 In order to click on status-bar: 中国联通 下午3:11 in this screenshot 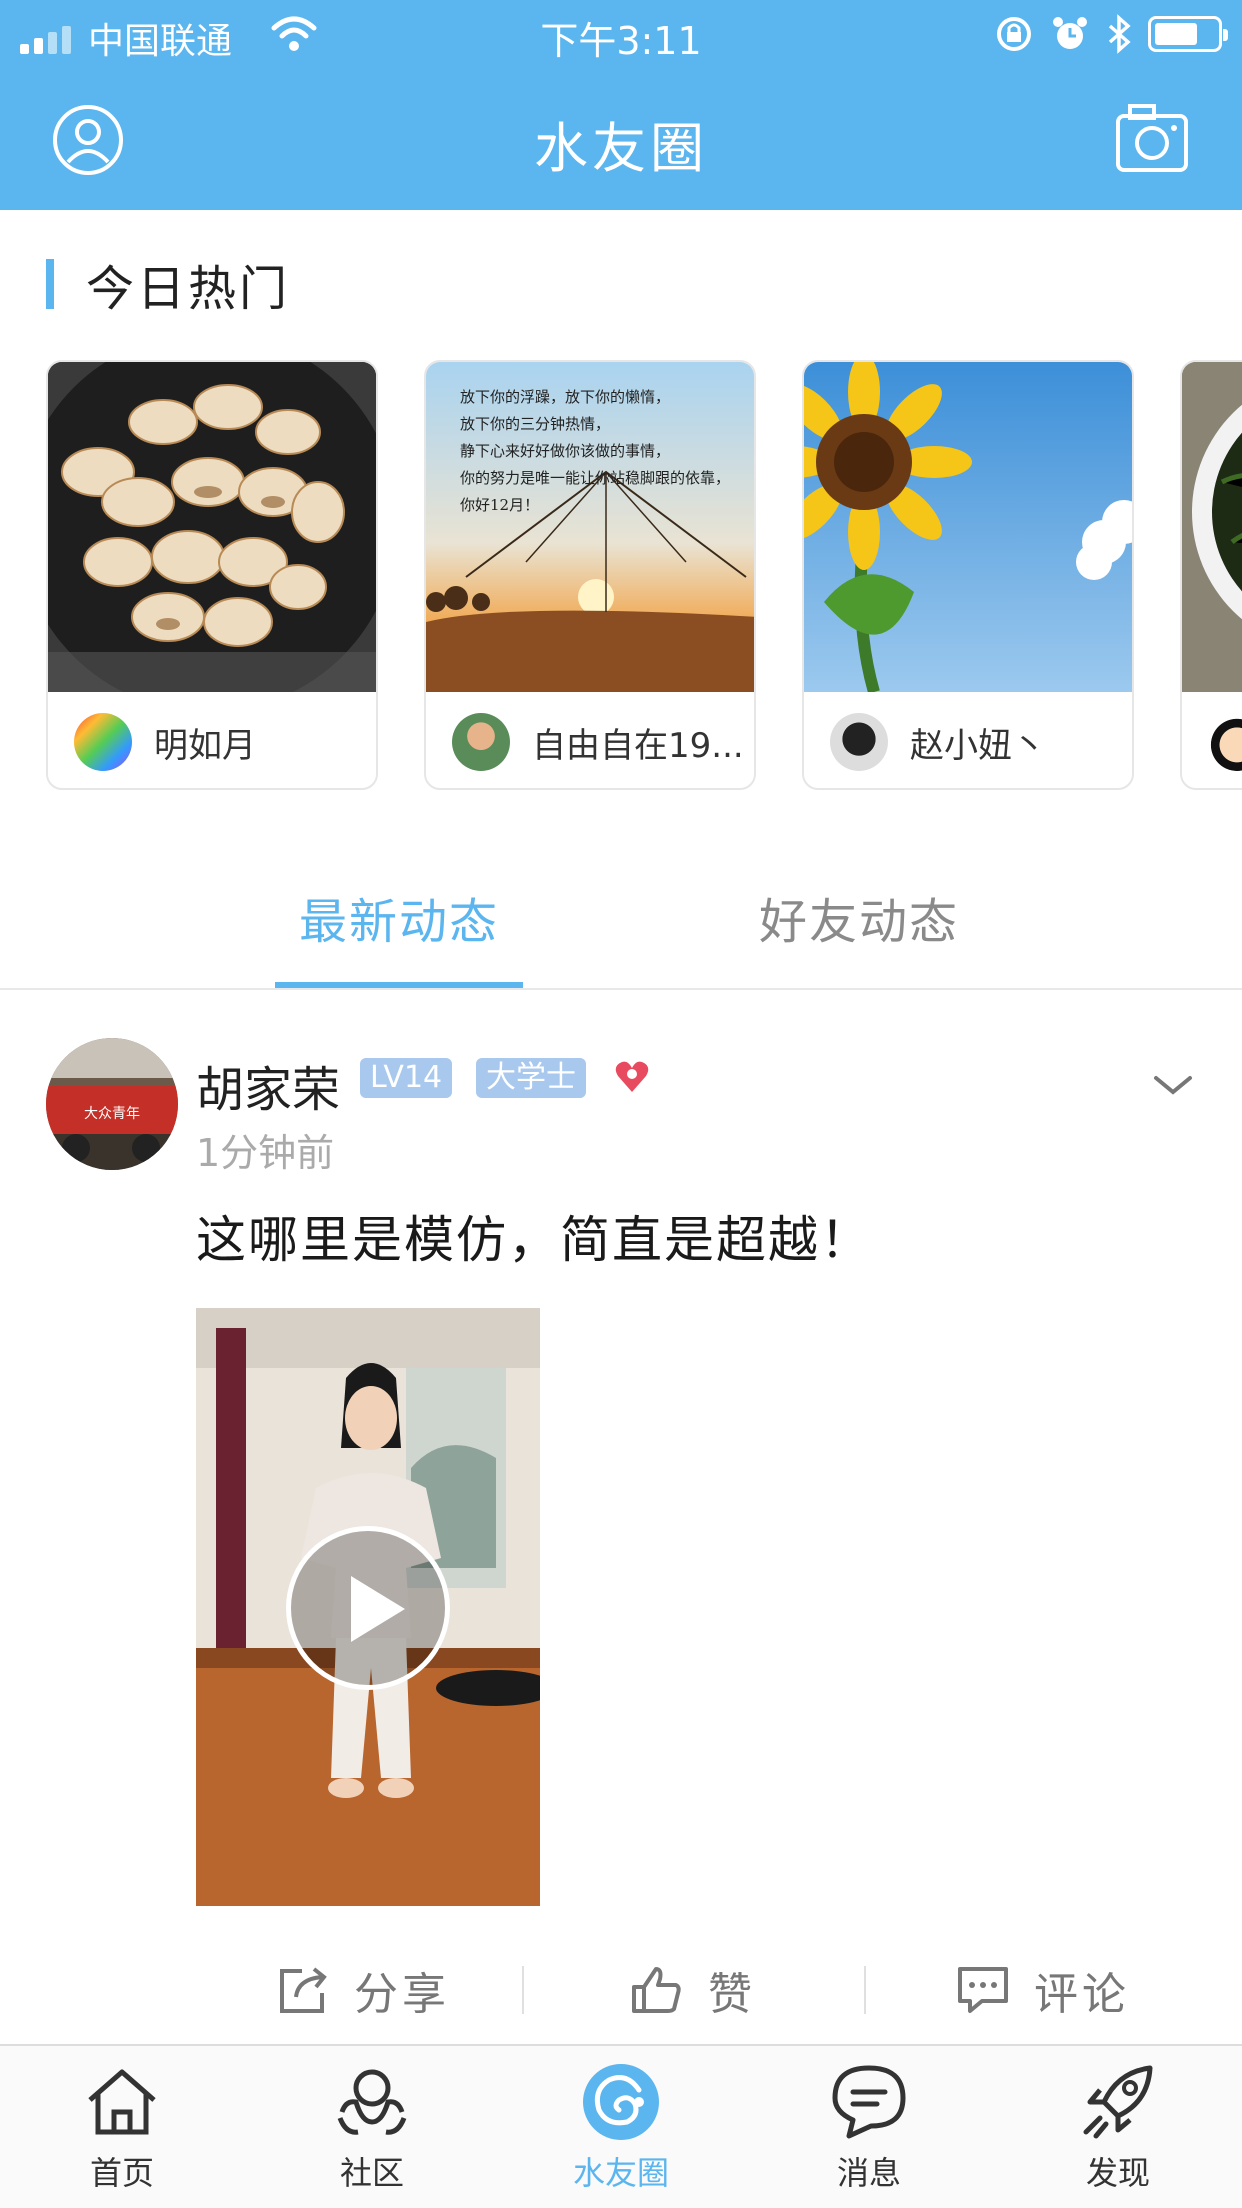, I will do `click(621, 35)`.